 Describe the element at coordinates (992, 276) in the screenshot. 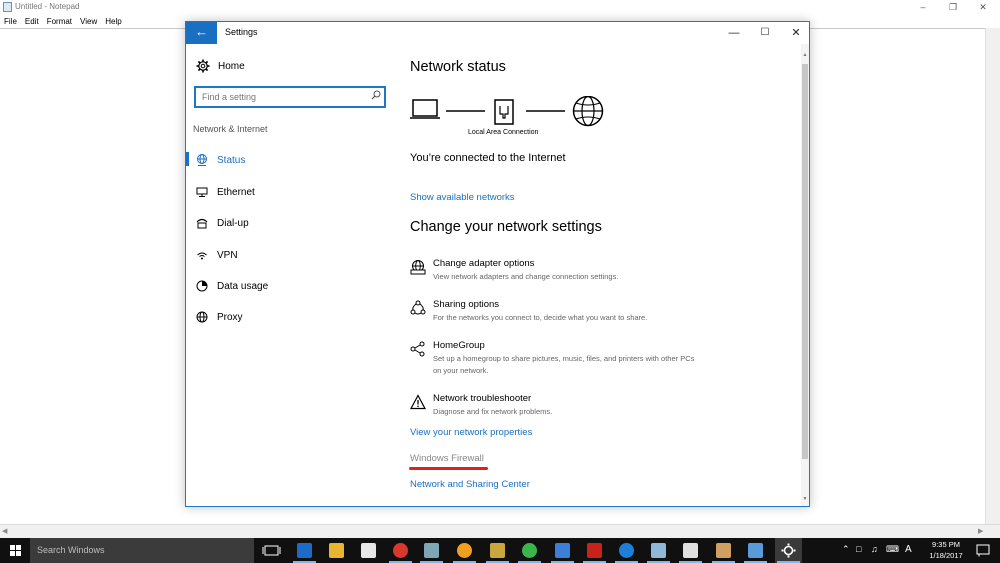

I see `notepad-vertical-scrollbar` at that location.